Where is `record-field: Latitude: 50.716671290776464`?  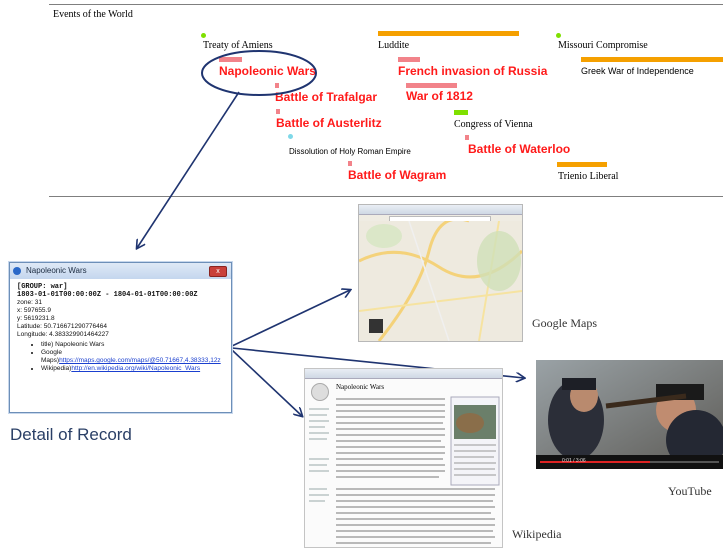
record-field: Latitude: 50.716671290776464 is located at coordinates (62, 326).